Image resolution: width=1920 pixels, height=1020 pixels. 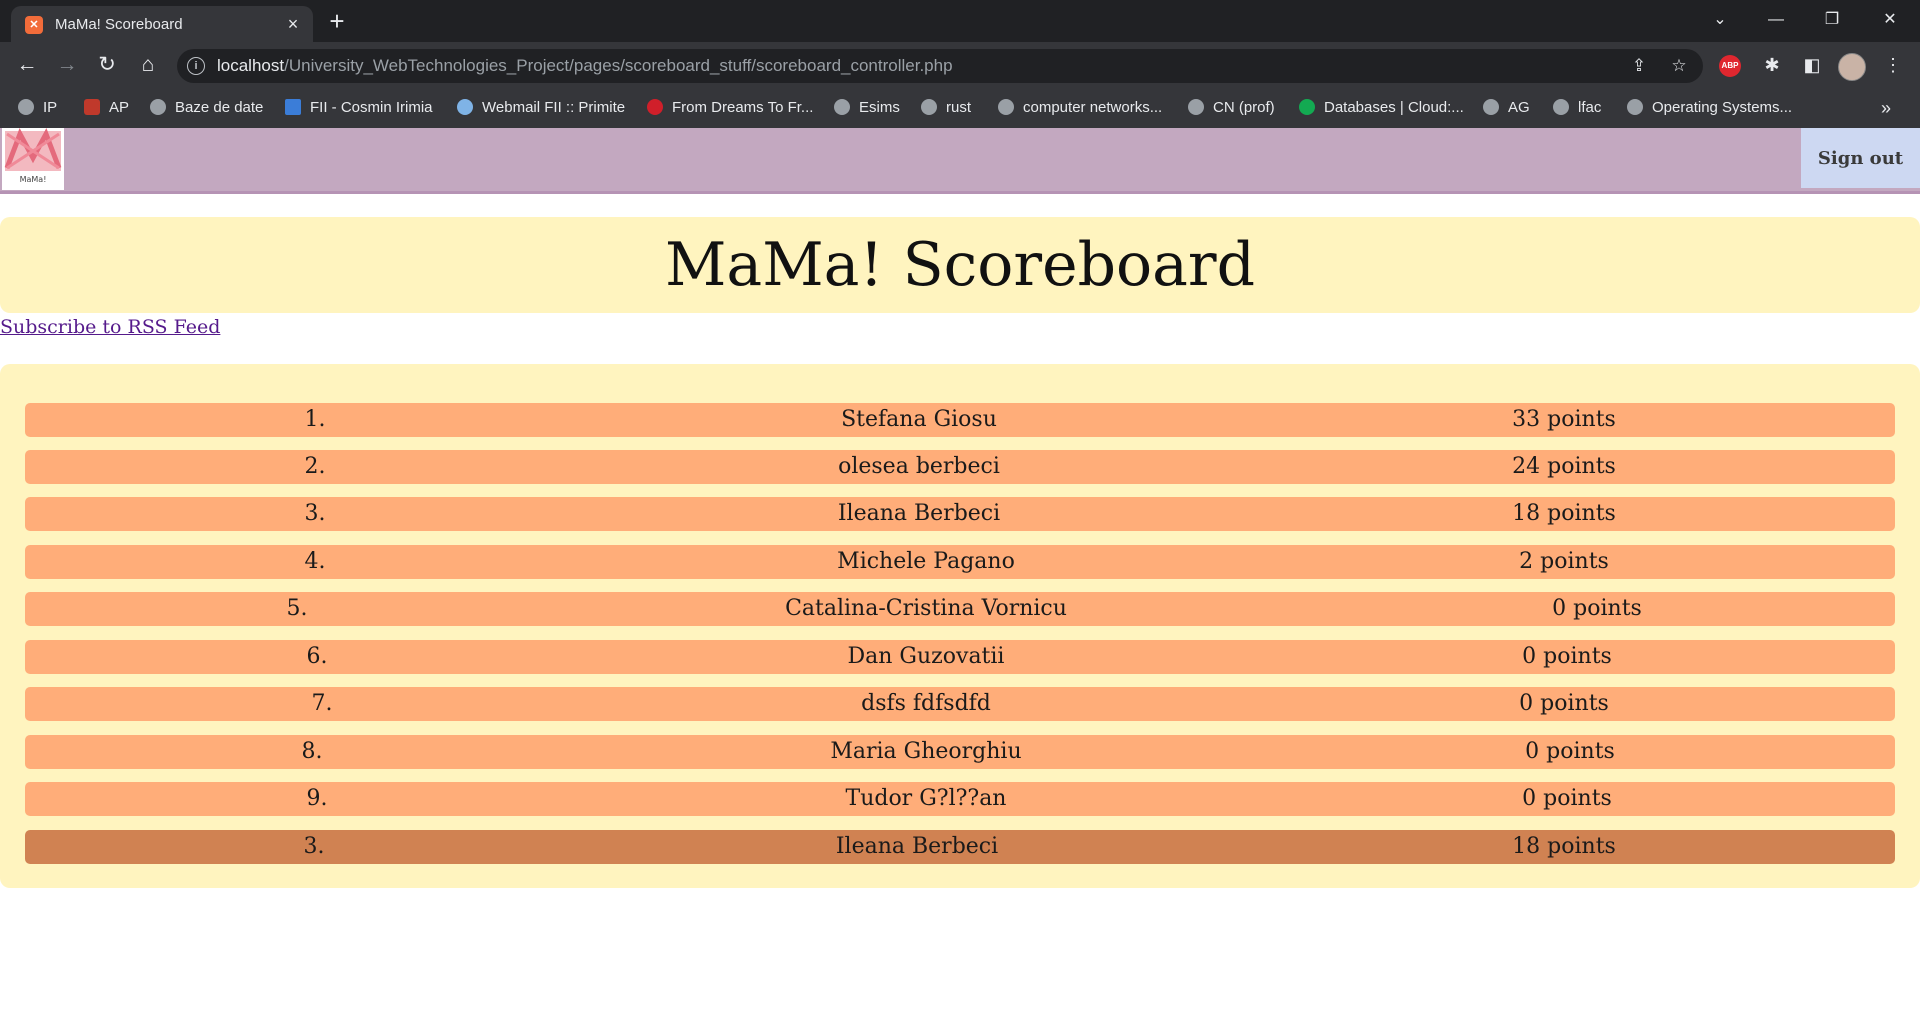 What do you see at coordinates (1893, 65) in the screenshot?
I see `browser-menu-icon: ⋮` at bounding box center [1893, 65].